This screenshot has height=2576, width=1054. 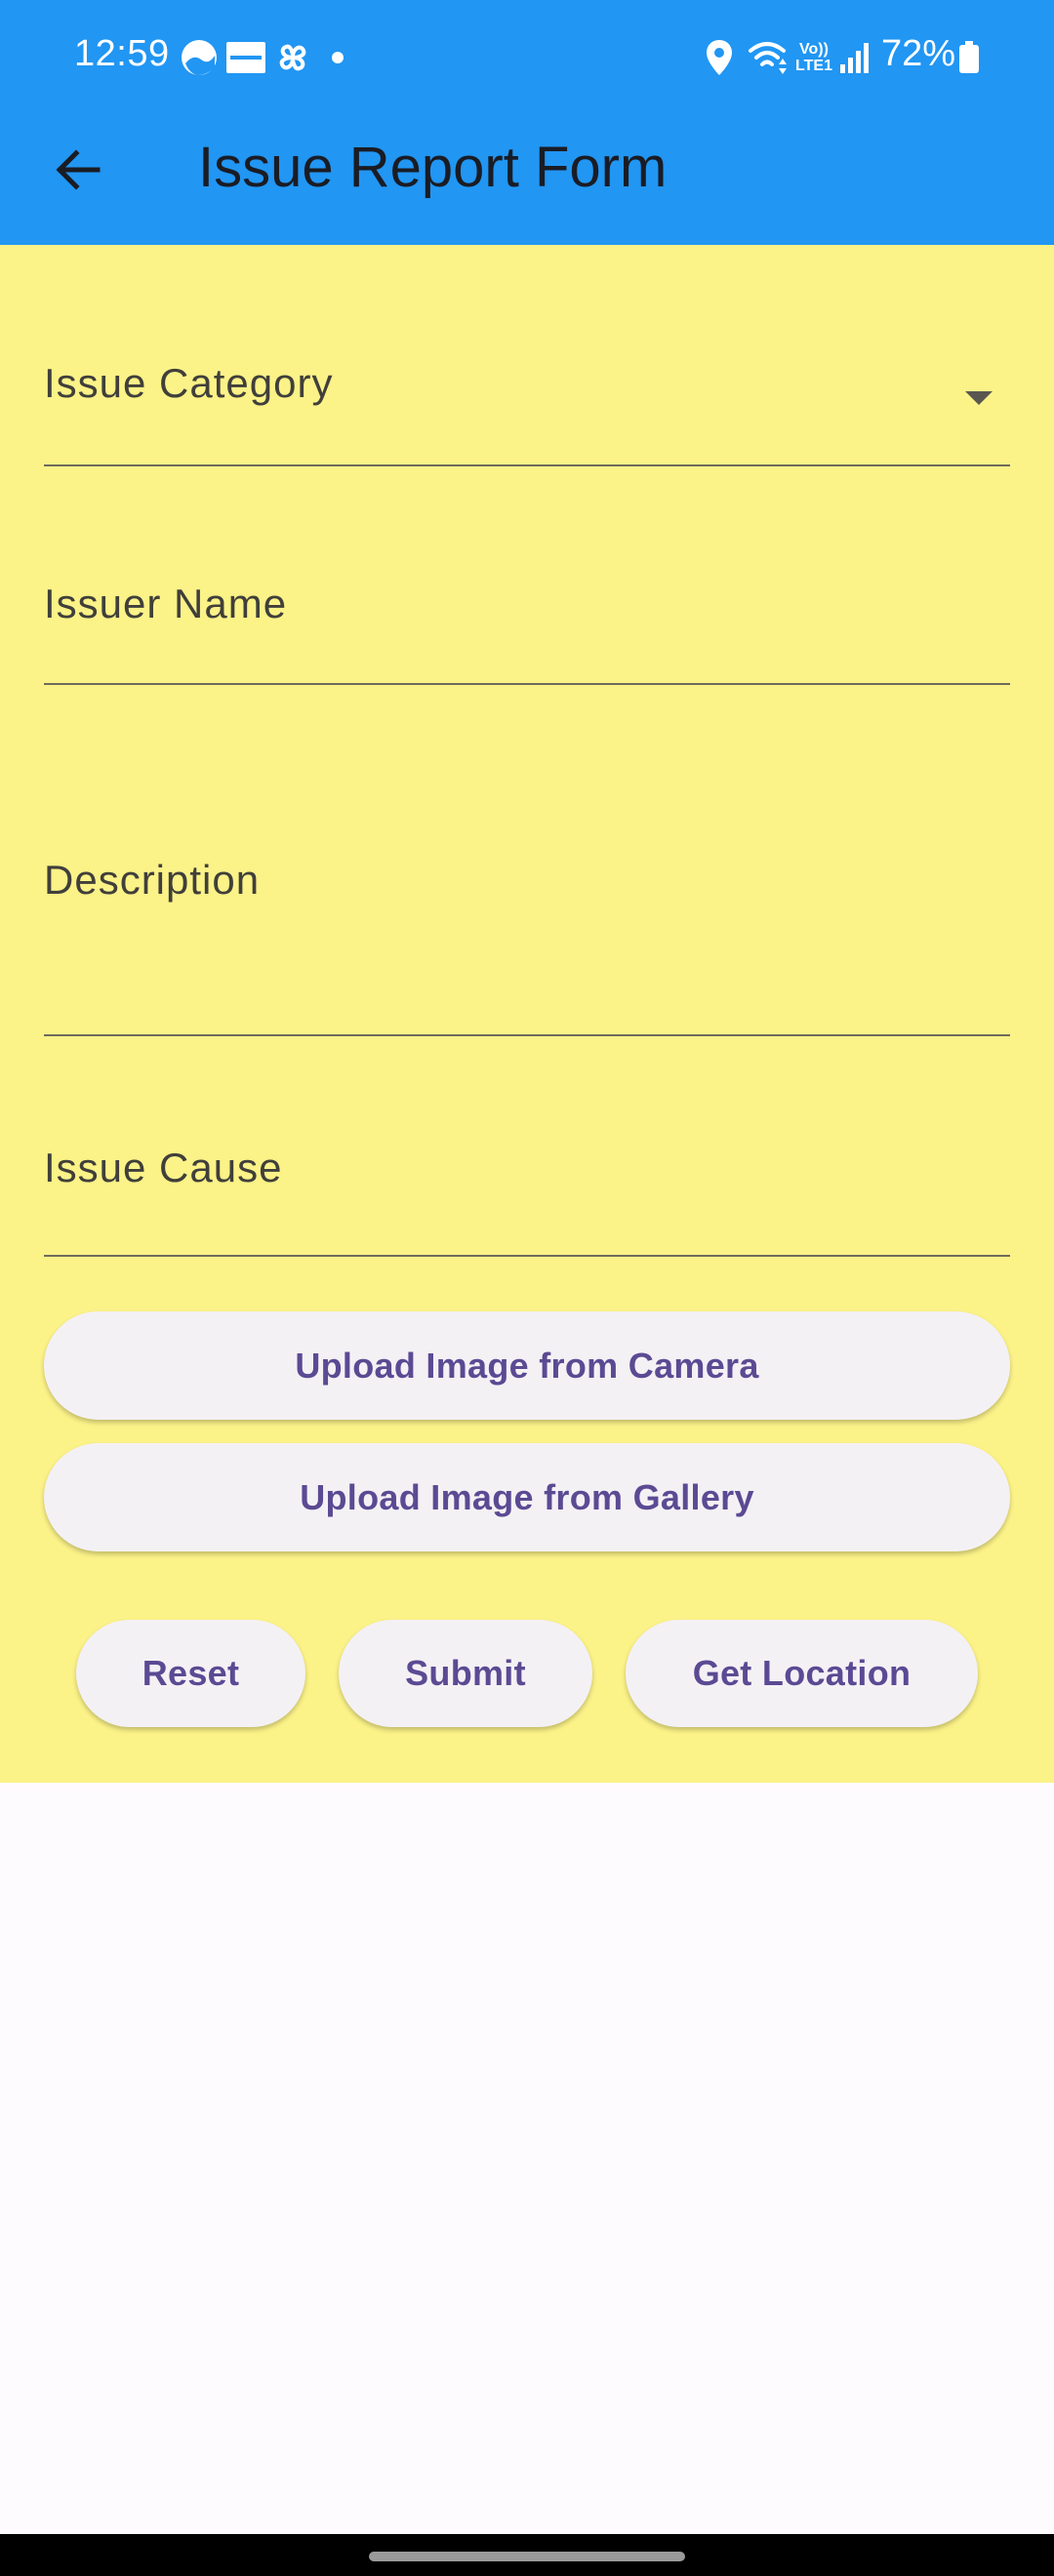 What do you see at coordinates (122, 53) in the screenshot?
I see `status-time: 12:59` at bounding box center [122, 53].